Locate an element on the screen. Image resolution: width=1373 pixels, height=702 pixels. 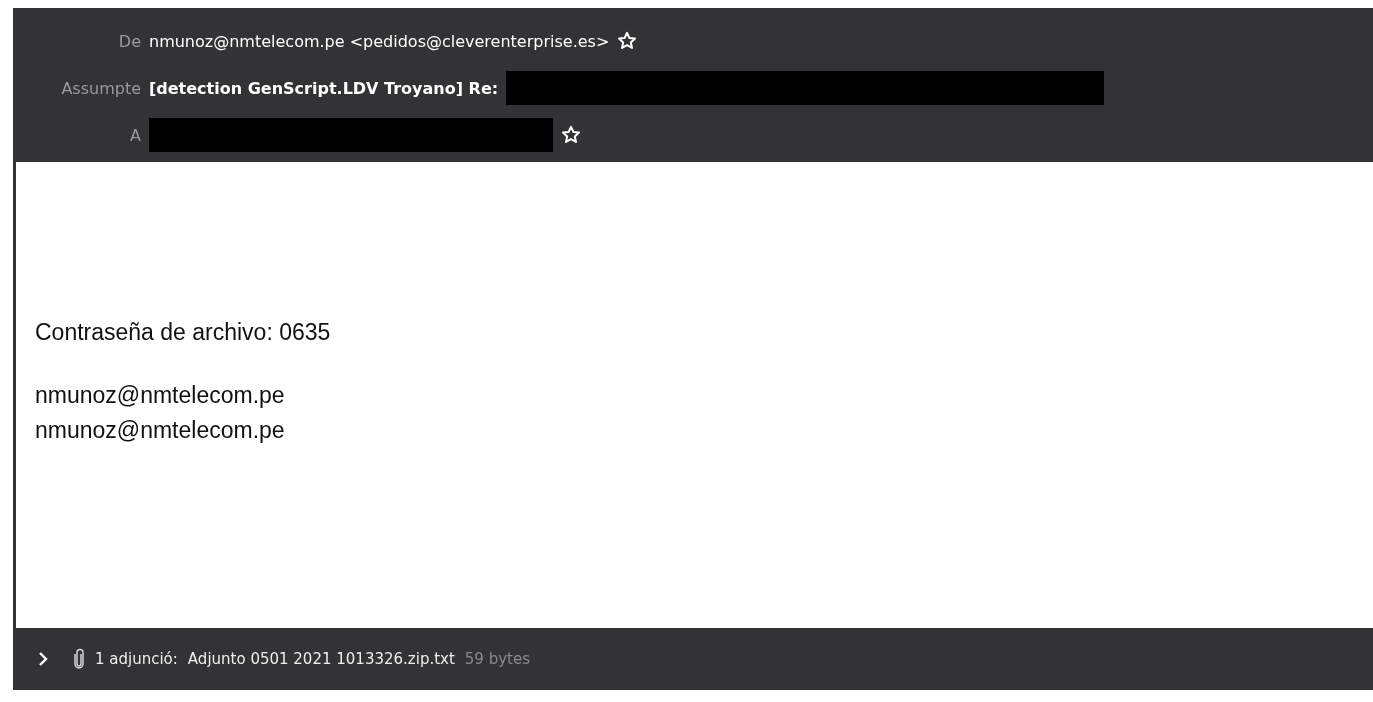
field-value: [detection GenScript.LDV Troyano] Re: is located at coordinates (324, 88).